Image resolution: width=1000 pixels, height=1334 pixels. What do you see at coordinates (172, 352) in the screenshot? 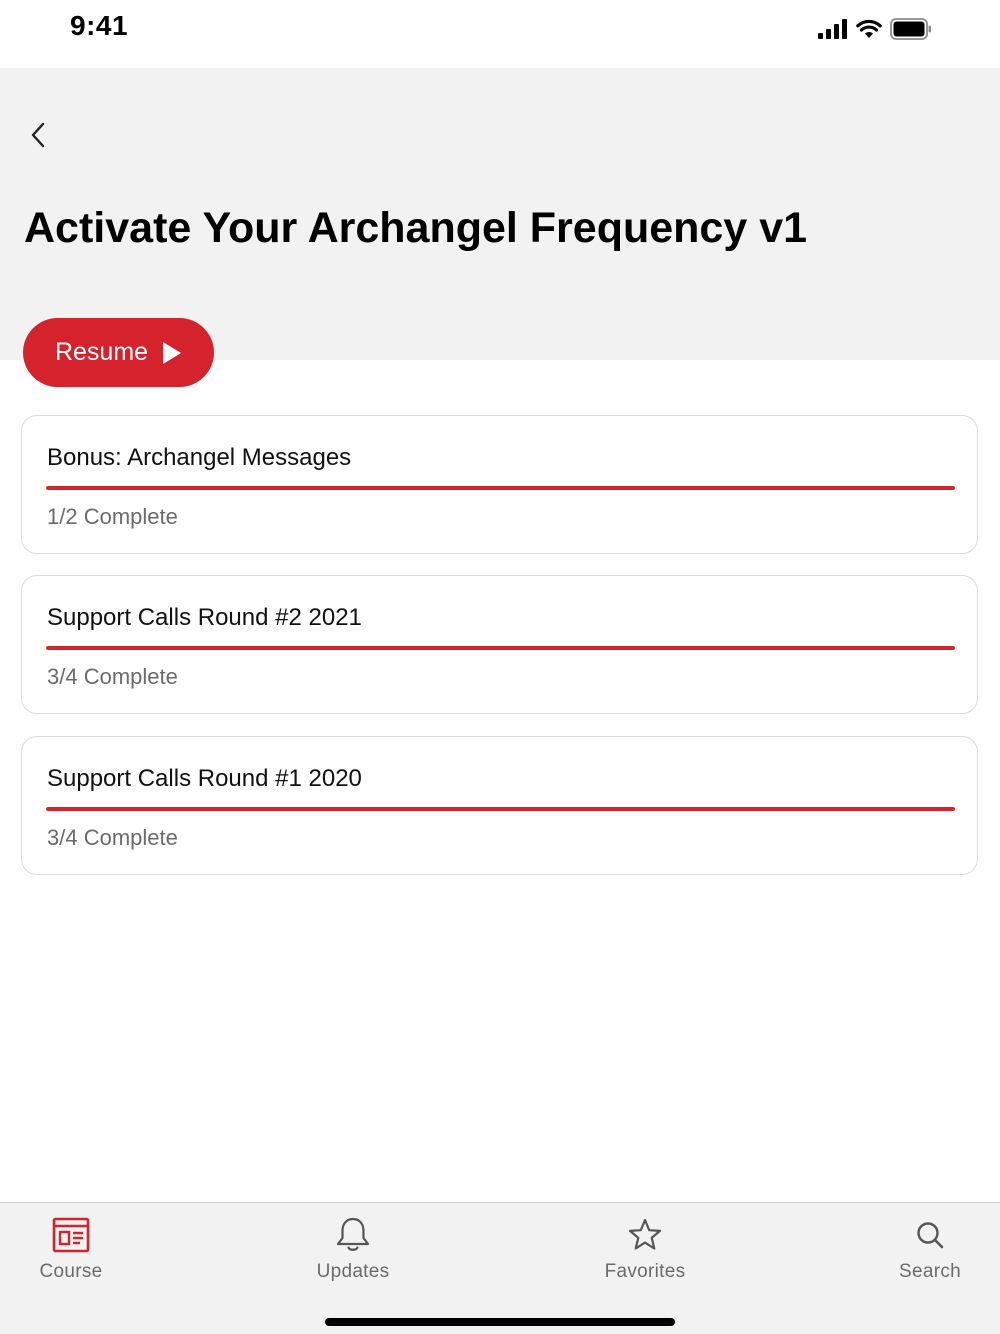
I see `play-icon` at bounding box center [172, 352].